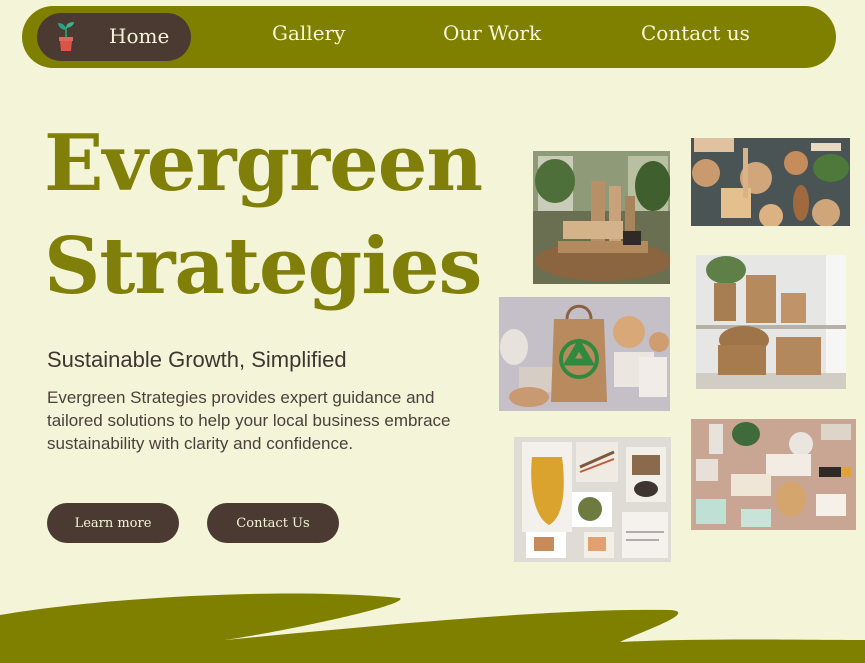 This screenshot has height=663, width=865. Describe the element at coordinates (773, 474) in the screenshot. I see `gallery-photo-toiletries-flatlay` at that location.